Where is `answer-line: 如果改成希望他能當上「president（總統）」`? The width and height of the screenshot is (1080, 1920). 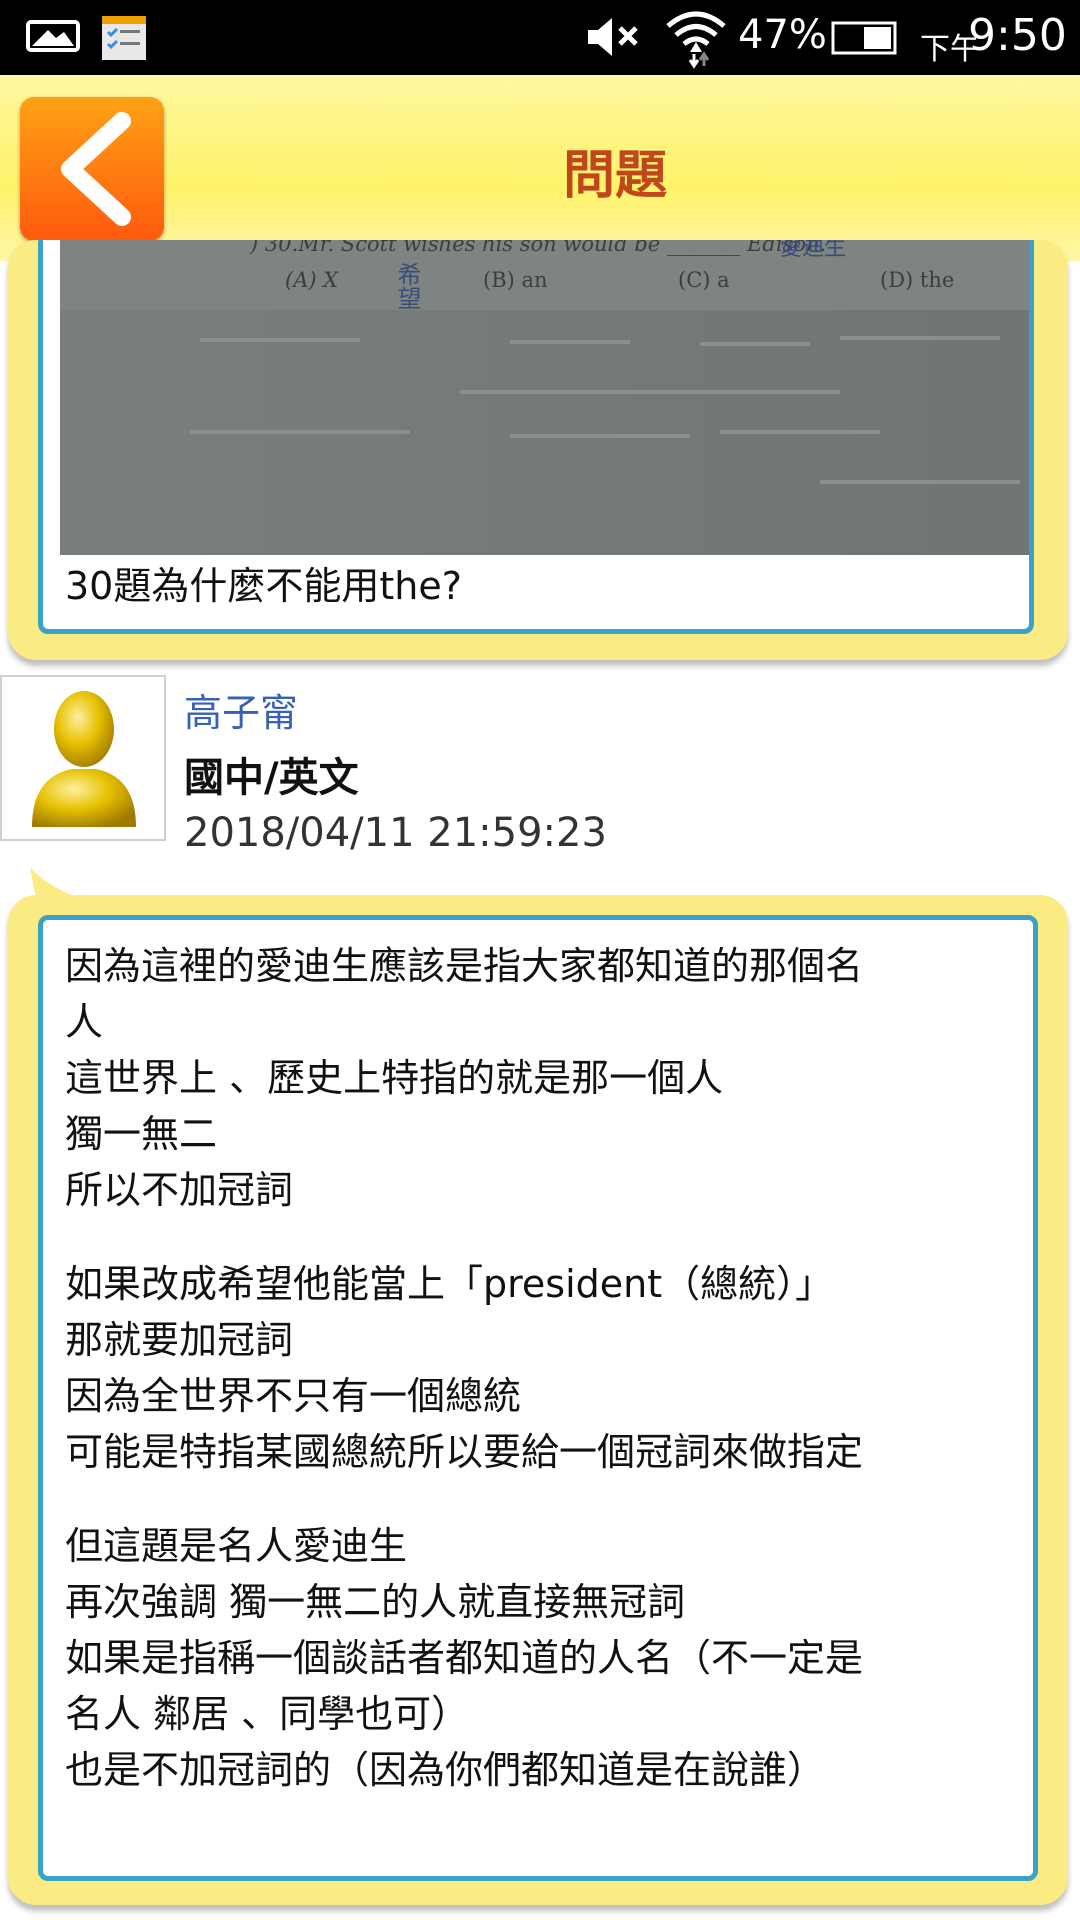
answer-line: 如果改成希望他能當上「president（總統）」 is located at coordinates (449, 1284).